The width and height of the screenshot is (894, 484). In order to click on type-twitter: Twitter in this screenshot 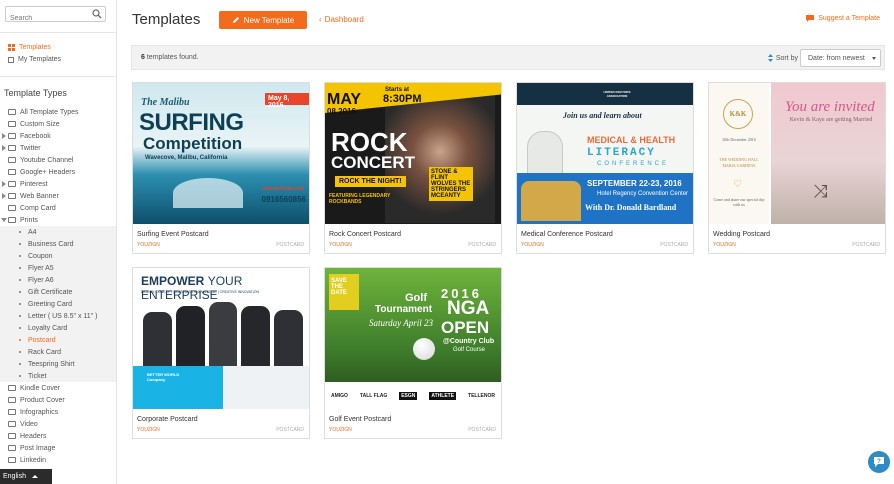, I will do `click(58, 148)`.